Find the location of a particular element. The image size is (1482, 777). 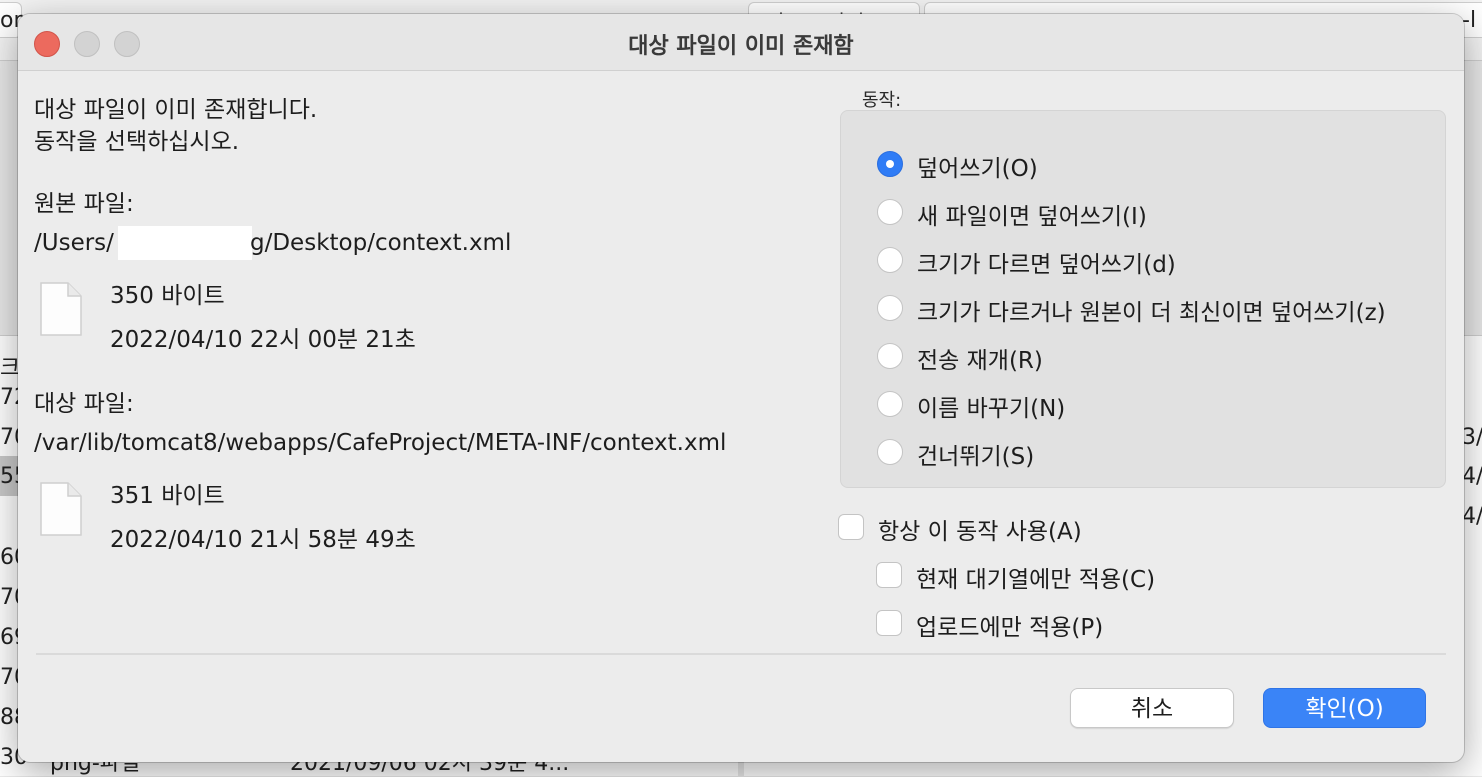

current-queue-only-checkbox is located at coordinates (889, 575).